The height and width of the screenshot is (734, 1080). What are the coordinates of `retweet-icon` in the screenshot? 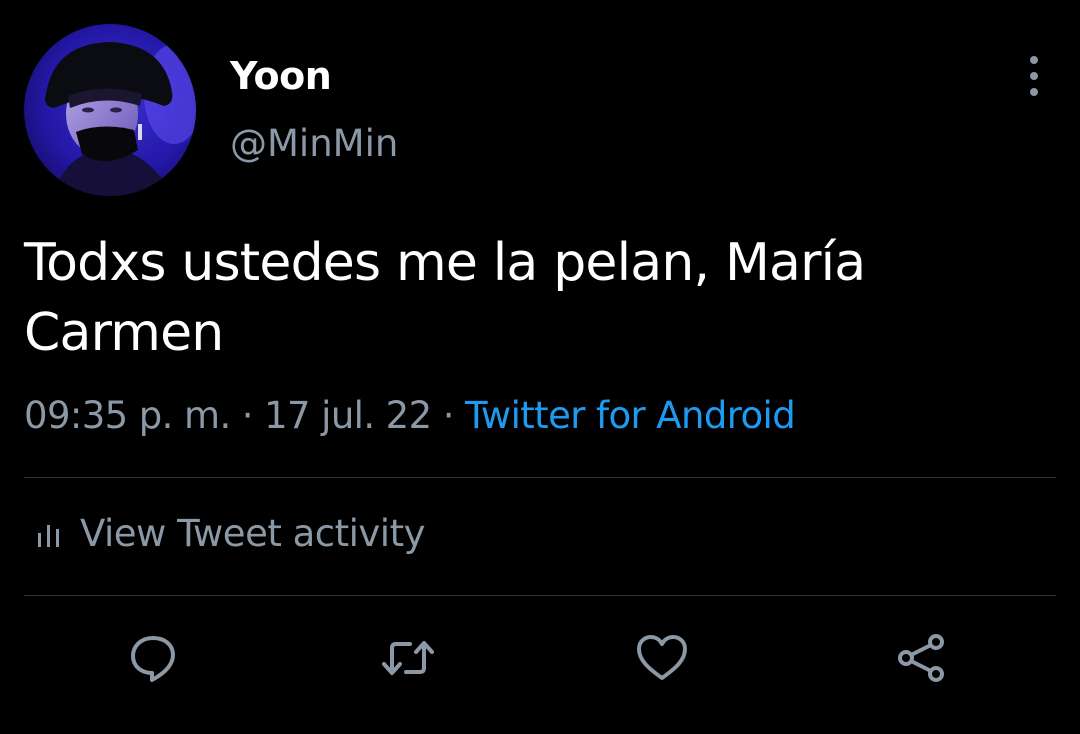 It's located at (408, 658).